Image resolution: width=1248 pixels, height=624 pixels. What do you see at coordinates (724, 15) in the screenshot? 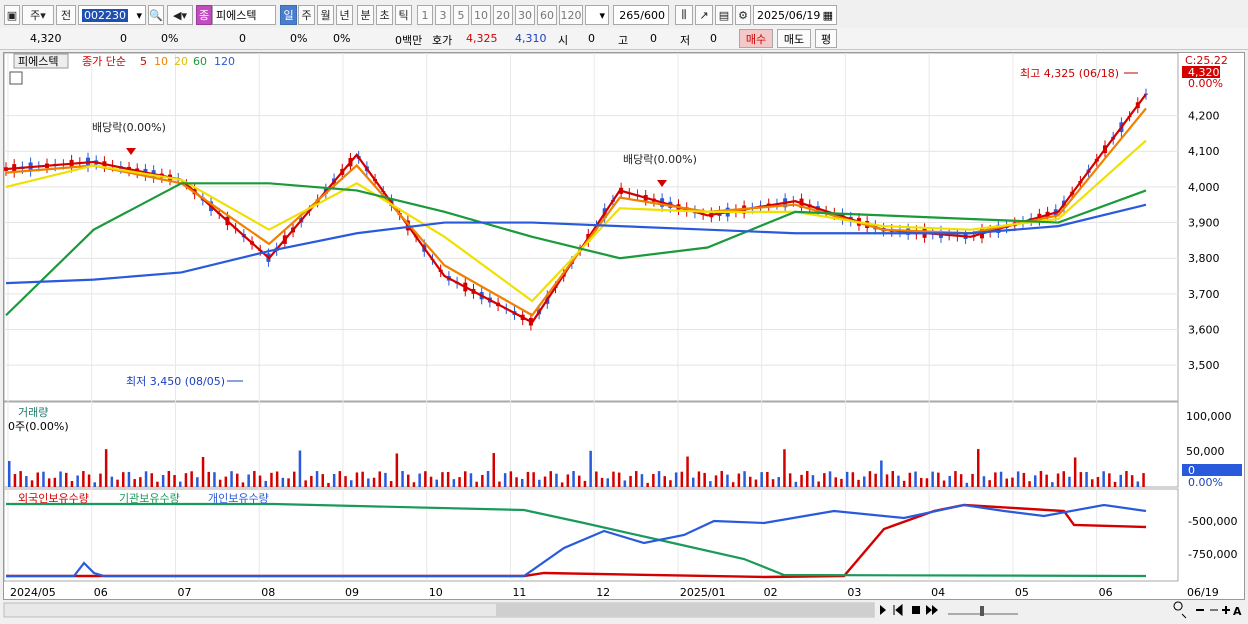
I see `save-icon: ▤` at bounding box center [724, 15].